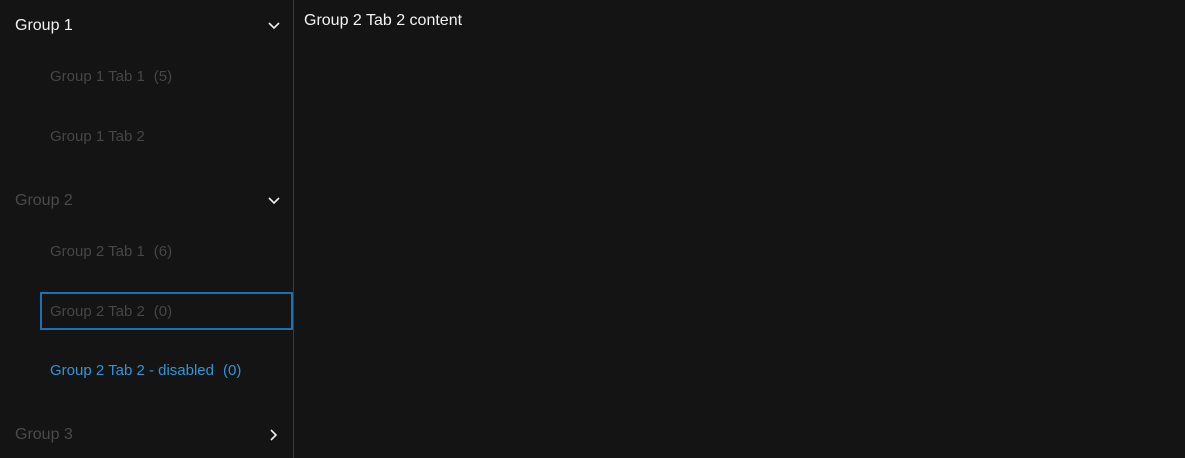 Image resolution: width=1185 pixels, height=458 pixels. What do you see at coordinates (163, 76) in the screenshot?
I see `tab-count: (5)` at bounding box center [163, 76].